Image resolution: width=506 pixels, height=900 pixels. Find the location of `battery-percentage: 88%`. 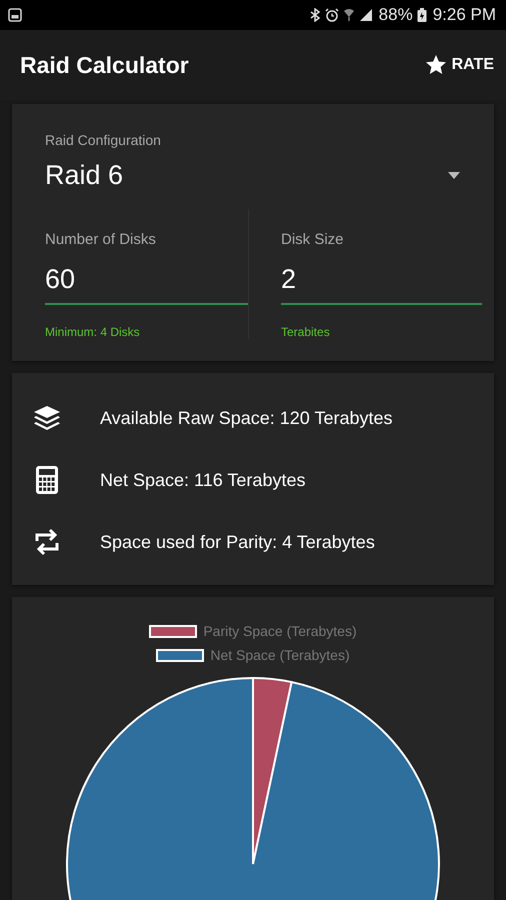

battery-percentage: 88% is located at coordinates (395, 15).